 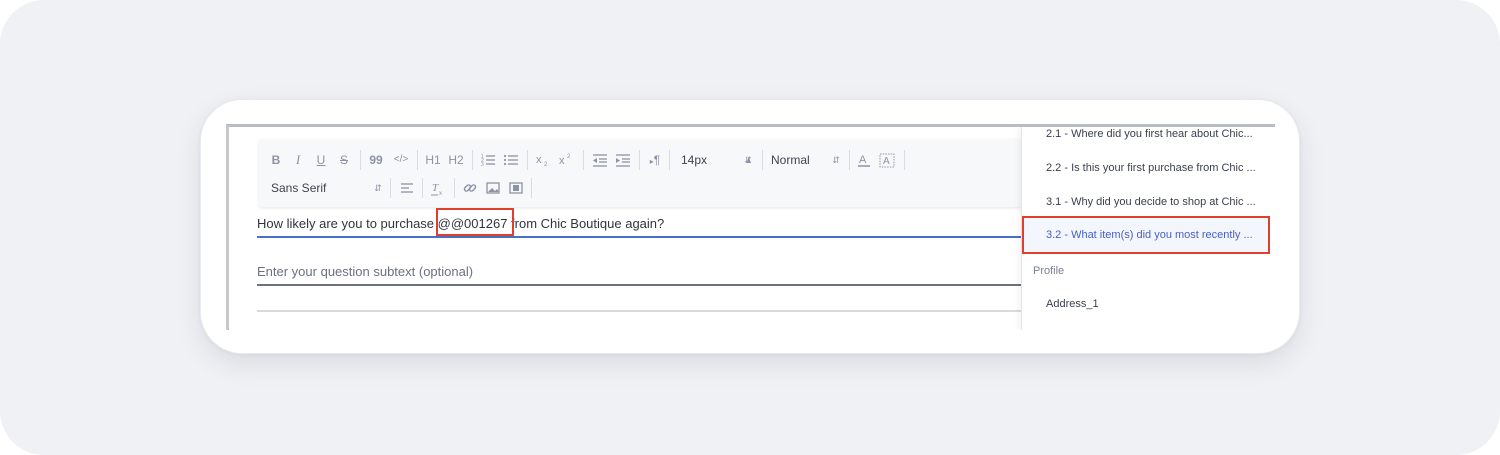 I want to click on ordered-list-icon: 123, so click(x=488, y=160).